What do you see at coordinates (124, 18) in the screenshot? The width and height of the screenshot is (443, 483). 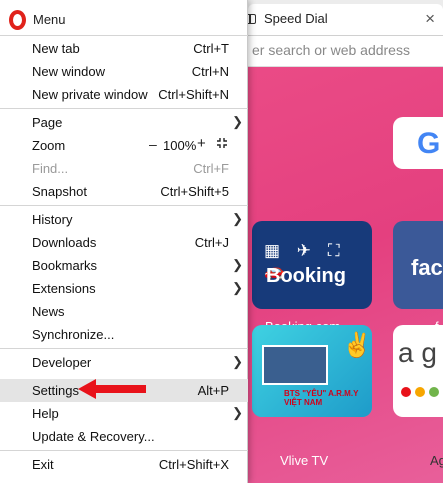 I see `menu-header: Menu` at bounding box center [124, 18].